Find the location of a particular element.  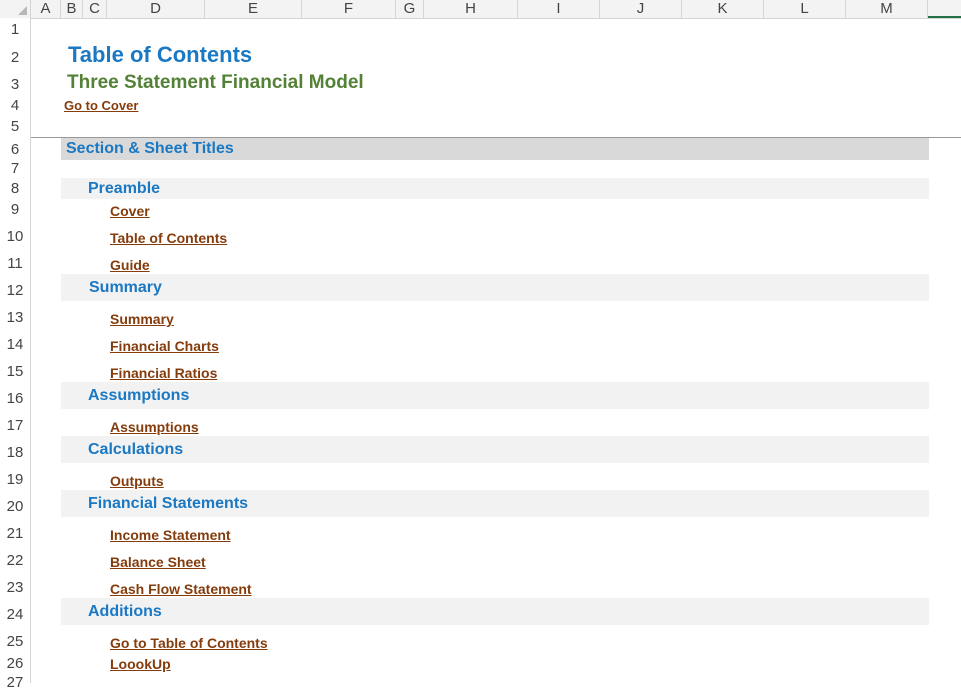

row-header: 19 is located at coordinates (15, 479).